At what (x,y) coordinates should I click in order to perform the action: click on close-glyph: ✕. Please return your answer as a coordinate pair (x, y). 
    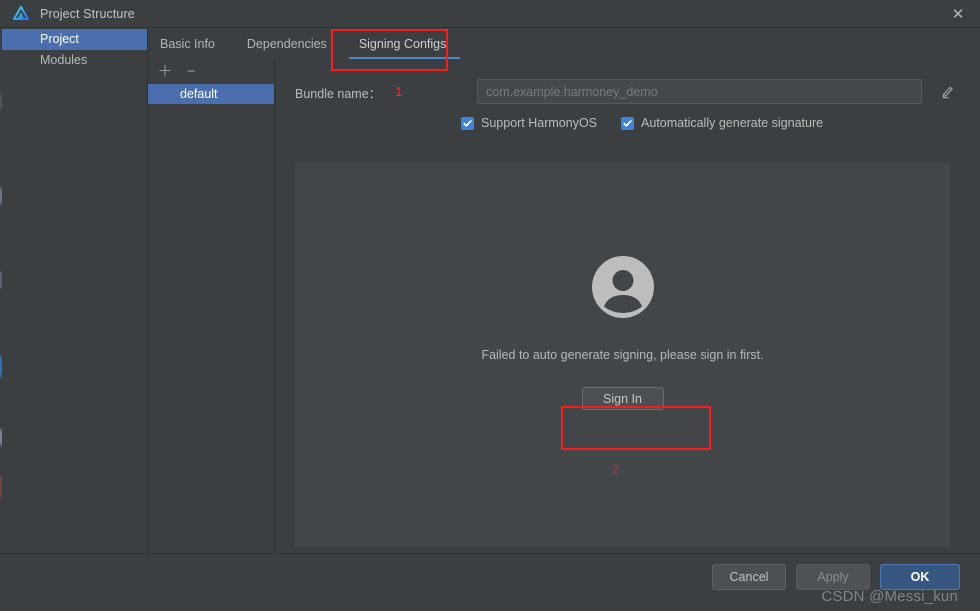
    Looking at the image, I should click on (958, 14).